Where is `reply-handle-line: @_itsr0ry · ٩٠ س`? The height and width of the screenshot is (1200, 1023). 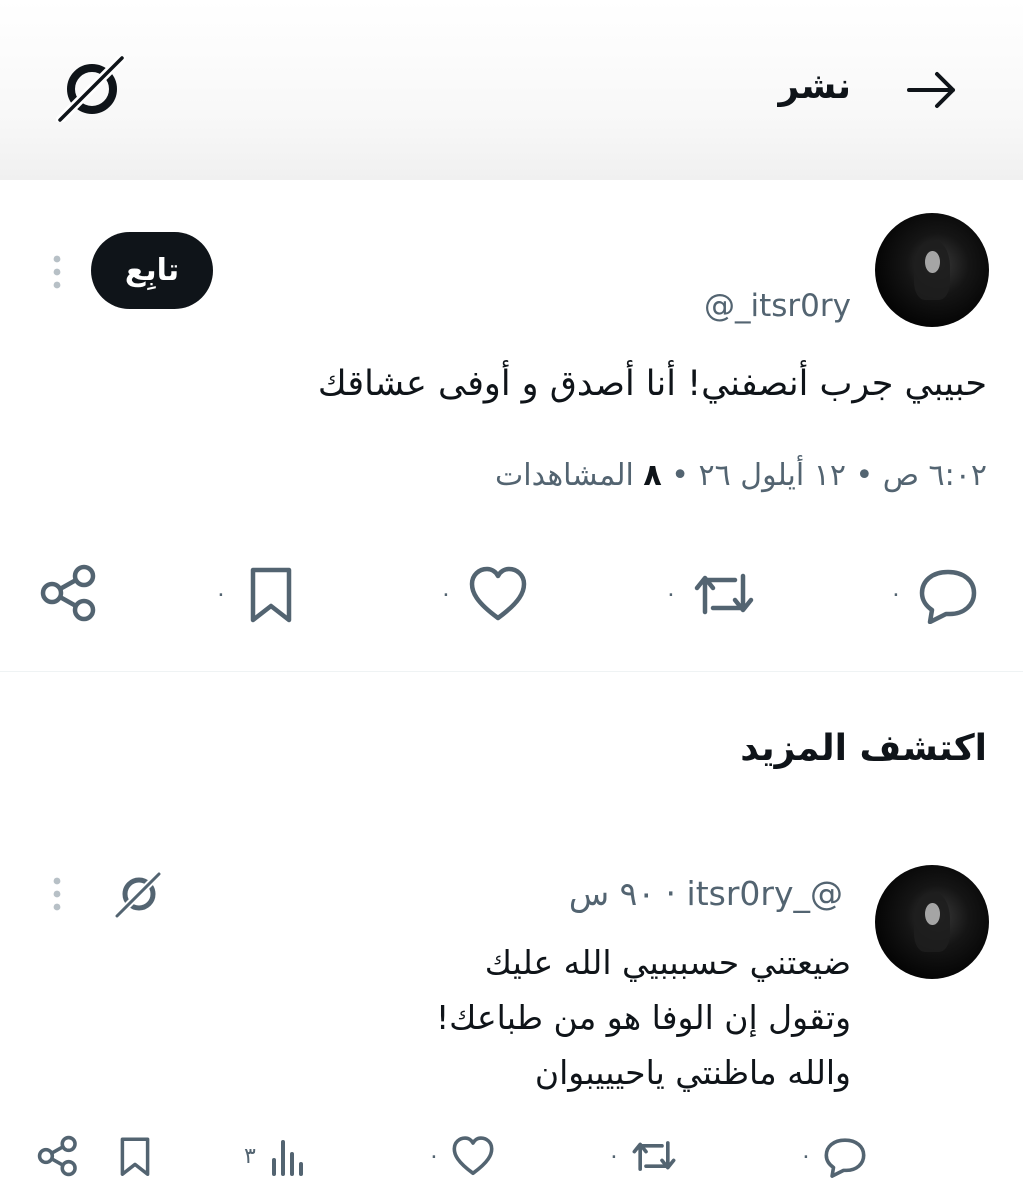 reply-handle-line: @_itsr0ry · ٩٠ س is located at coordinates (706, 893).